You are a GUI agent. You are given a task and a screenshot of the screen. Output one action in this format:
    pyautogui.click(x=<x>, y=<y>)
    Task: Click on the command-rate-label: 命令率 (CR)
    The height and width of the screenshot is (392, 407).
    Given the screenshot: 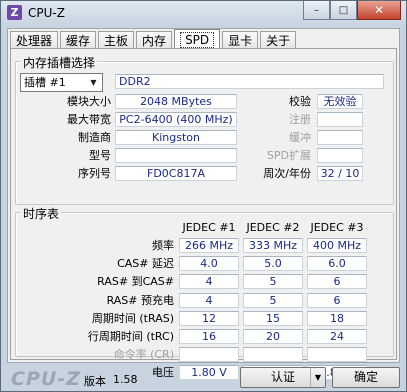 What is the action you would take?
    pyautogui.click(x=143, y=355)
    